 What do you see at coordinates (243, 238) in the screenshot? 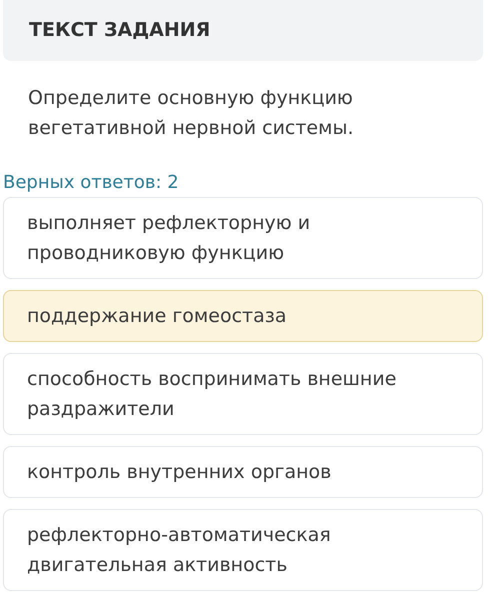
I see `answer-option: выполняет рефлекторную и проводниковую функцию` at bounding box center [243, 238].